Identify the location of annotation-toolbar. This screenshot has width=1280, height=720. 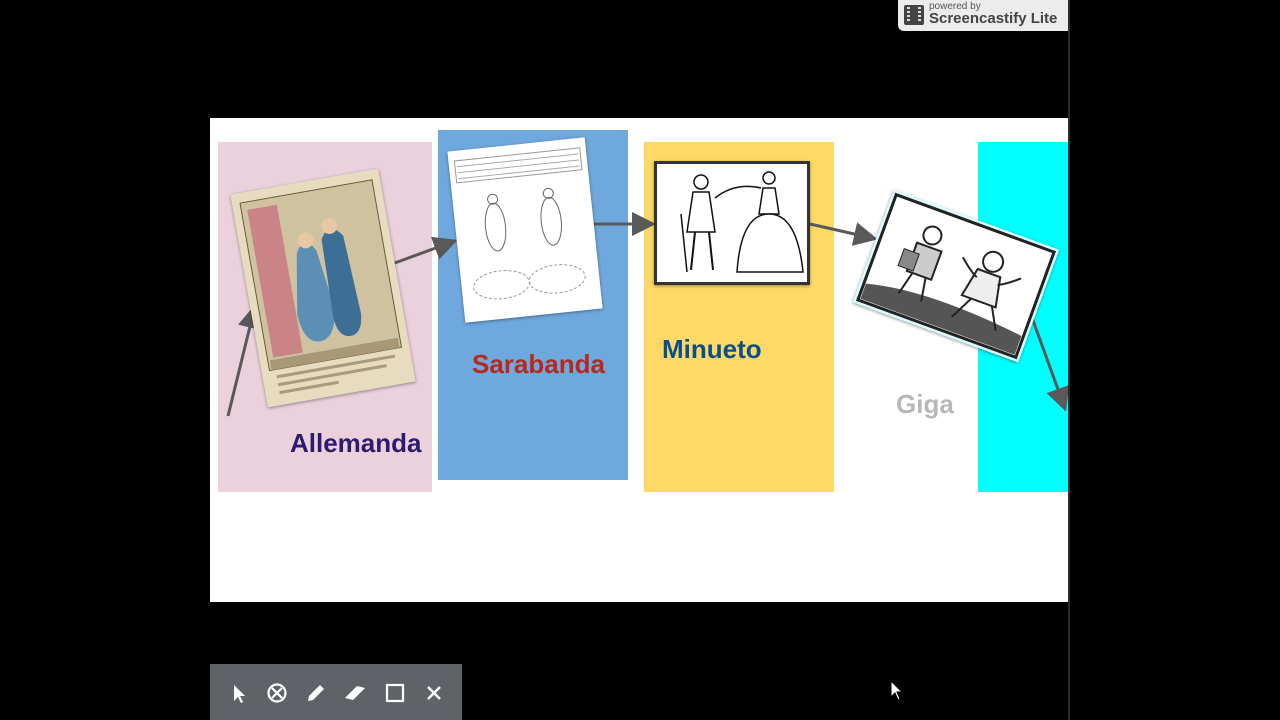
(336, 692).